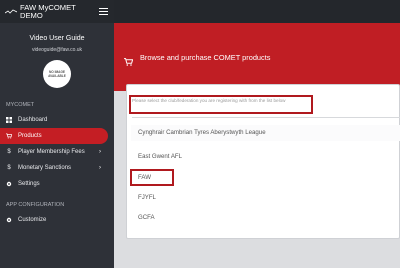  Describe the element at coordinates (160, 156) in the screenshot. I see `club-option: East Gwent AFL` at that location.